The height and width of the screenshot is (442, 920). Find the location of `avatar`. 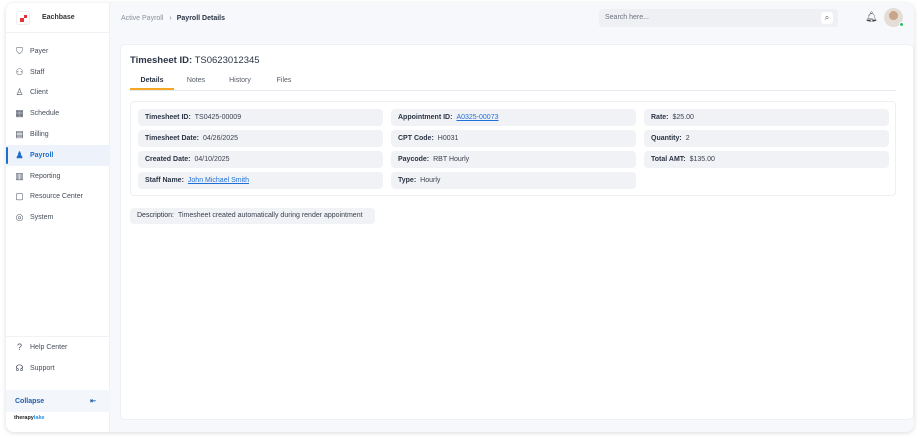

avatar is located at coordinates (894, 17).